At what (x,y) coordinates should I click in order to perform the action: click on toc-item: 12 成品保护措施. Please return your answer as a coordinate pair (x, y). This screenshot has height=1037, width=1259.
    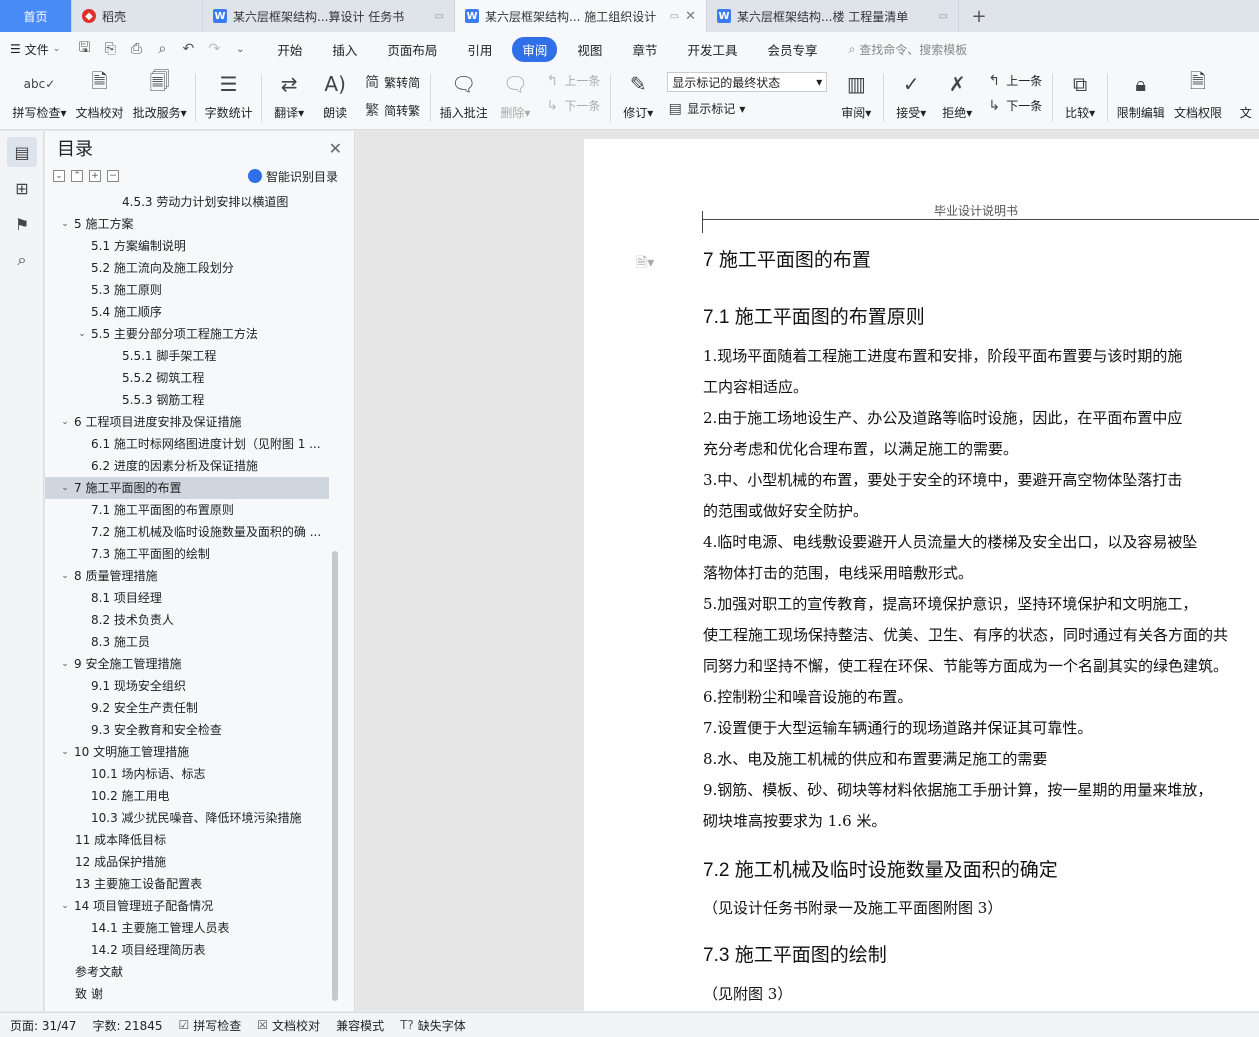
    Looking at the image, I should click on (190, 862).